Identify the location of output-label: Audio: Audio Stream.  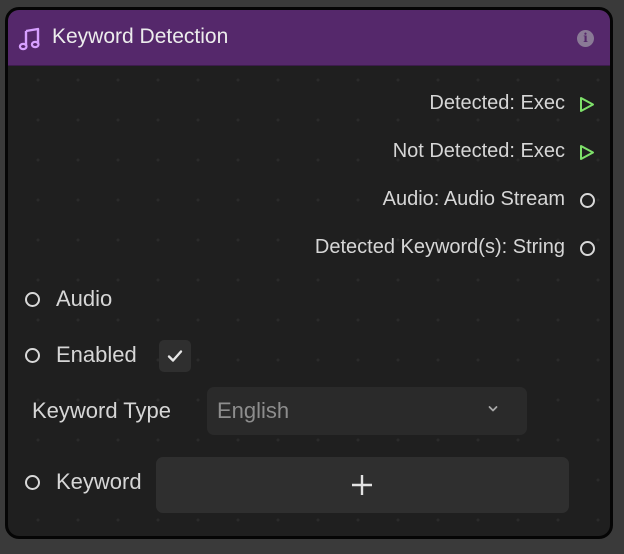
(473, 199).